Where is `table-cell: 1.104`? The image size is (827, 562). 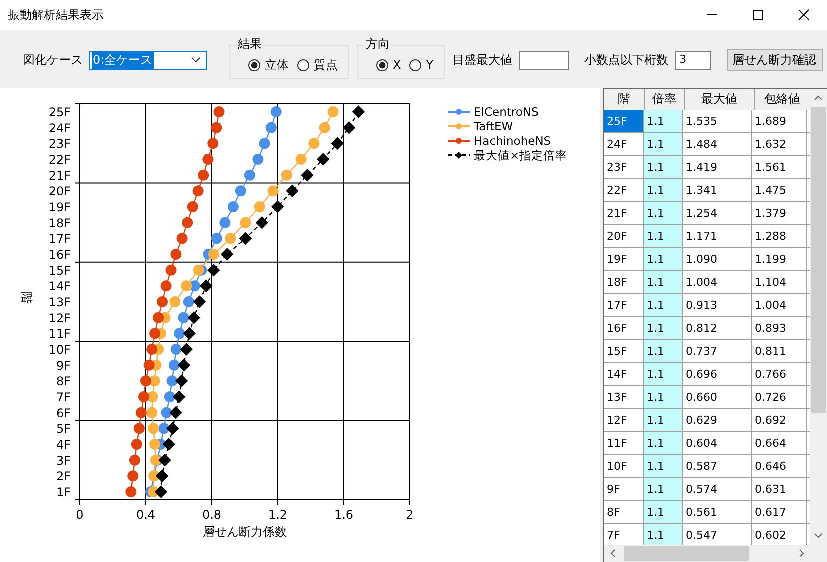
table-cell: 1.104 is located at coordinates (779, 282).